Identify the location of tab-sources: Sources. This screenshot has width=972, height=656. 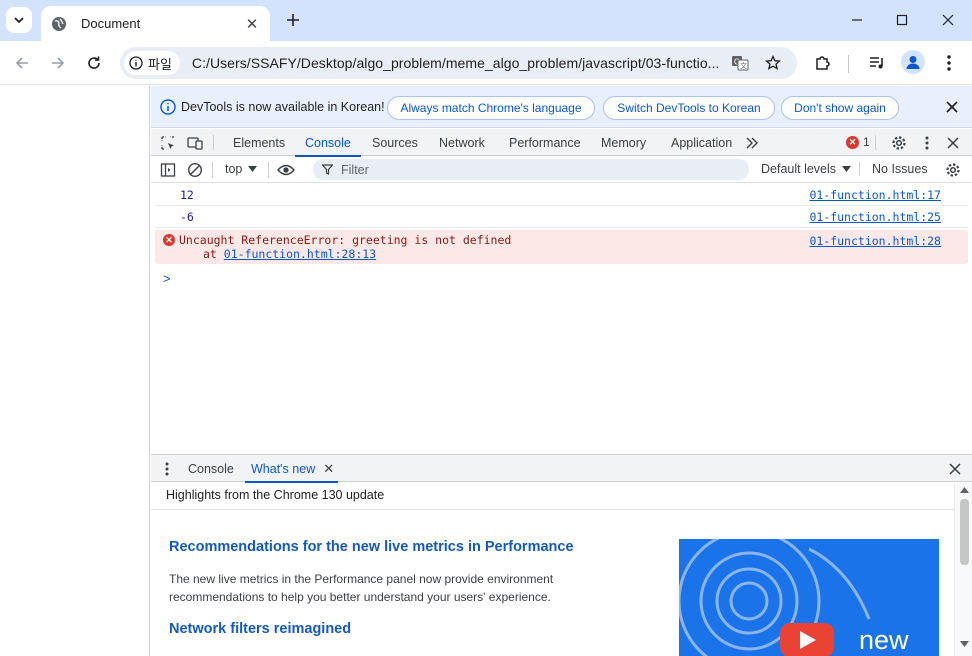
(395, 142).